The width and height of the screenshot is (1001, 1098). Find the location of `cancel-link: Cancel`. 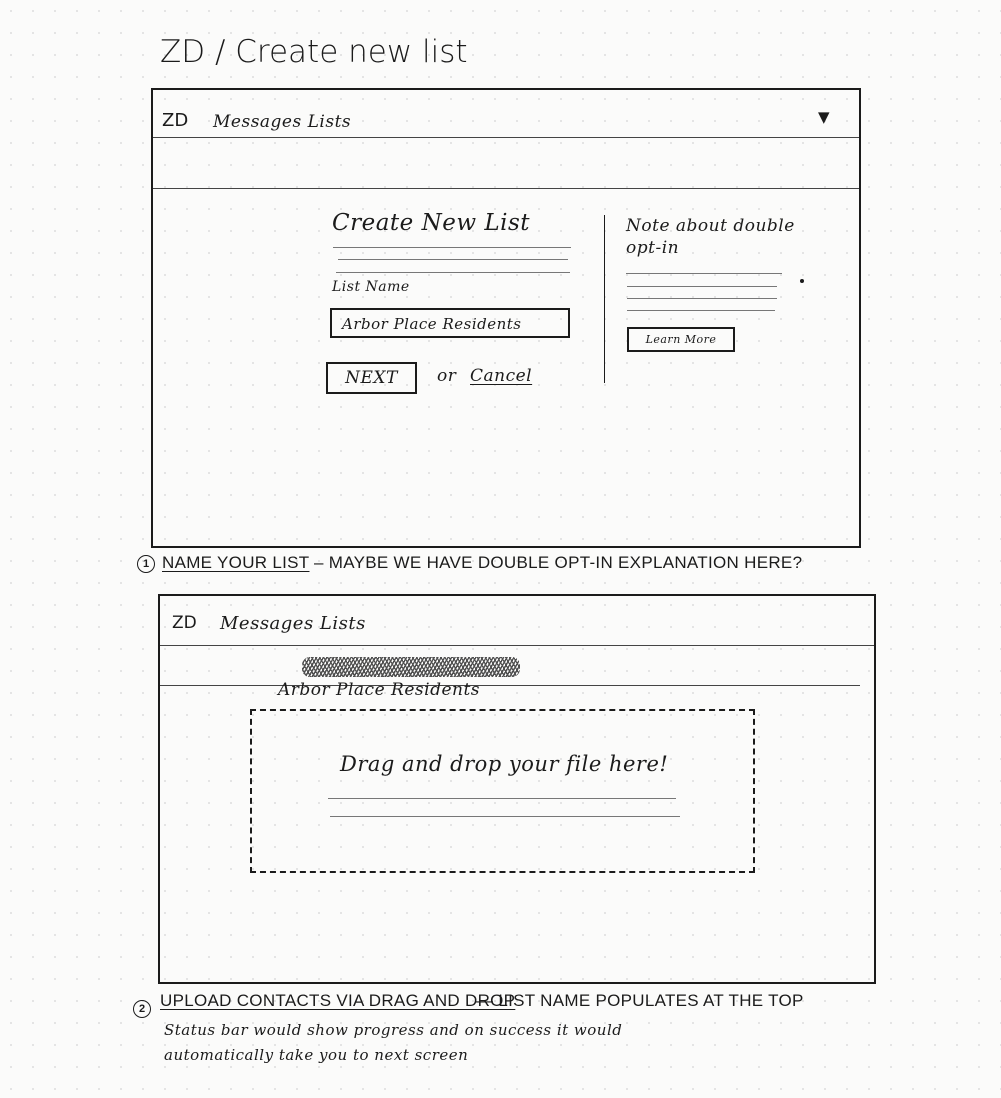

cancel-link: Cancel is located at coordinates (501, 376).